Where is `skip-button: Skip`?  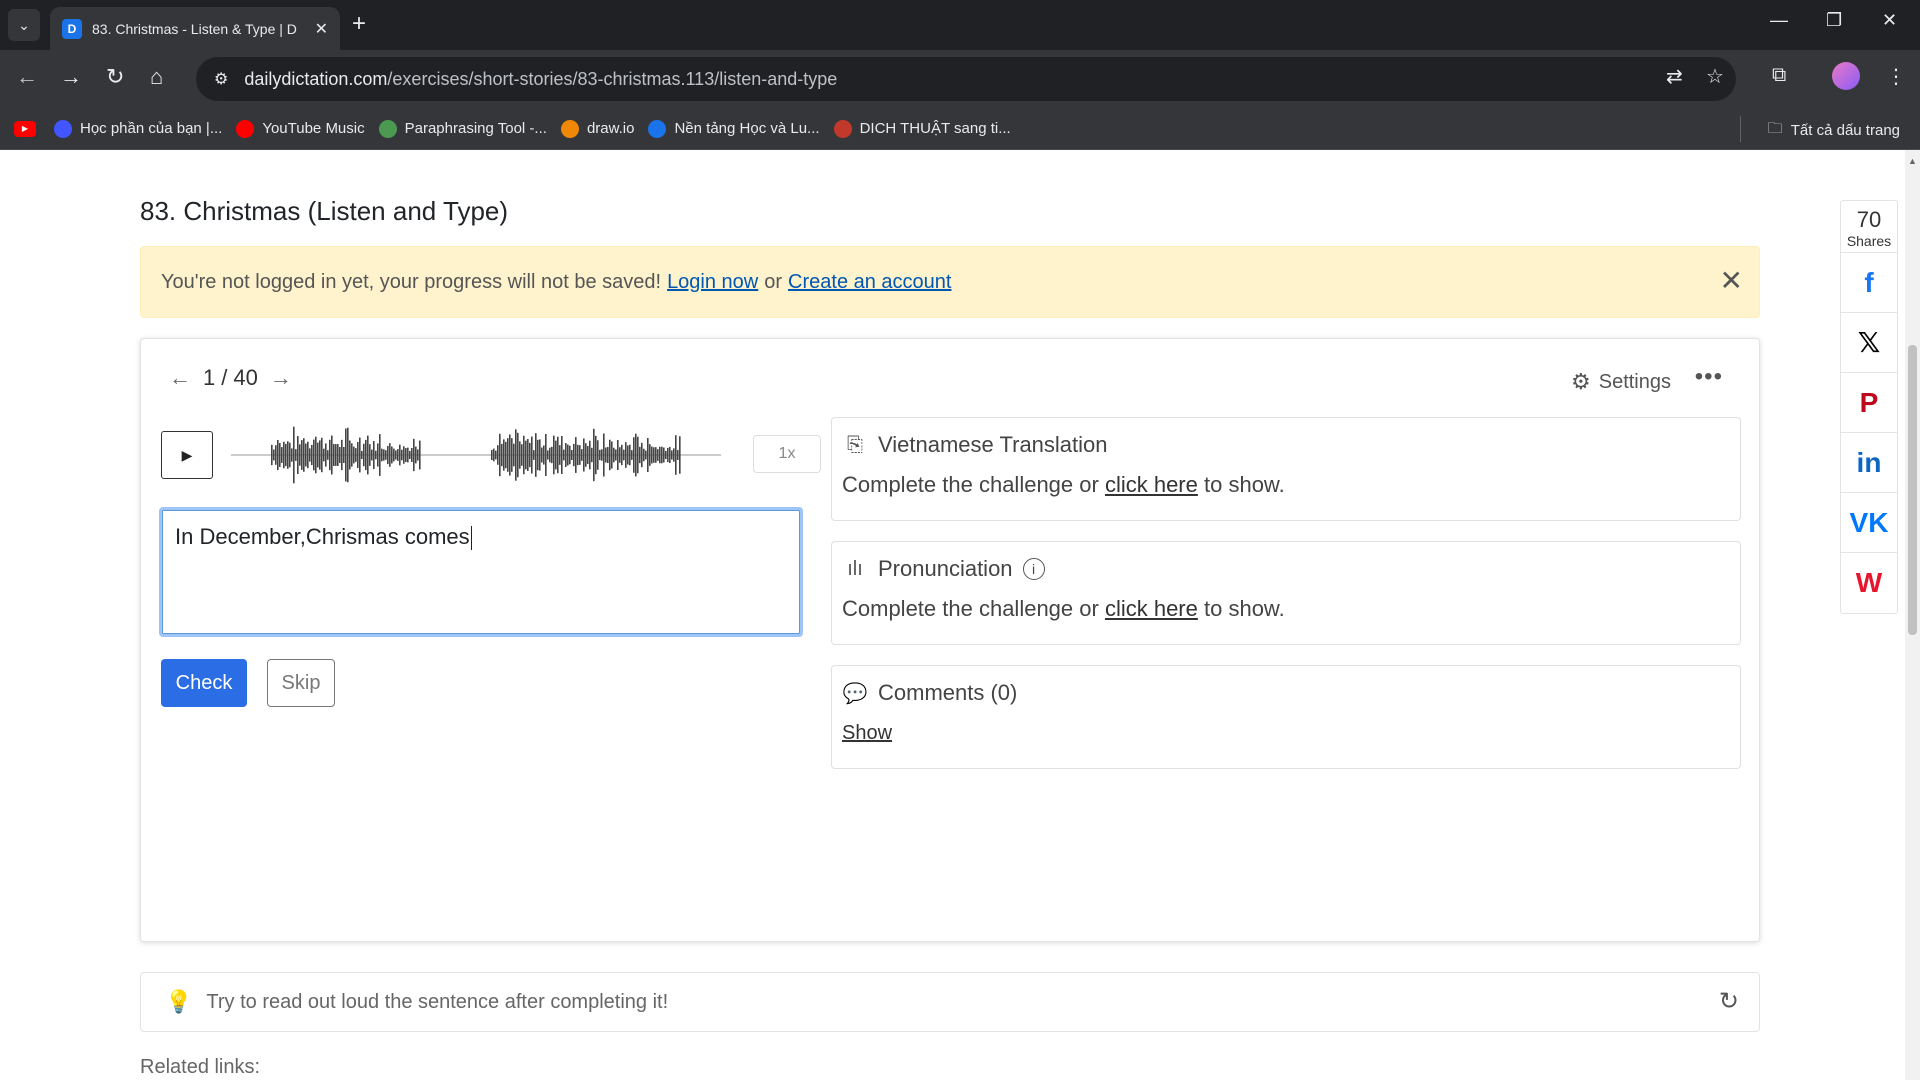 skip-button: Skip is located at coordinates (301, 683).